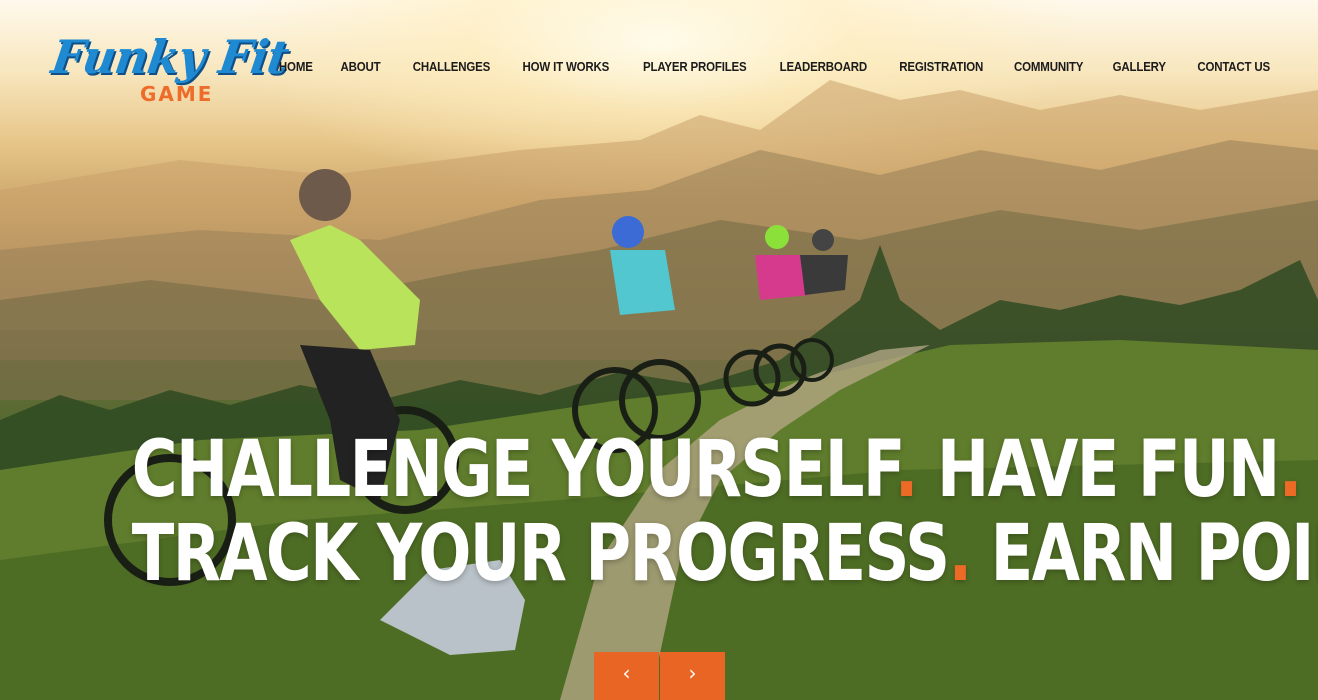 Image resolution: width=1318 pixels, height=700 pixels. Describe the element at coordinates (170, 57) in the screenshot. I see `logo-script-text: Funky Fit` at that location.